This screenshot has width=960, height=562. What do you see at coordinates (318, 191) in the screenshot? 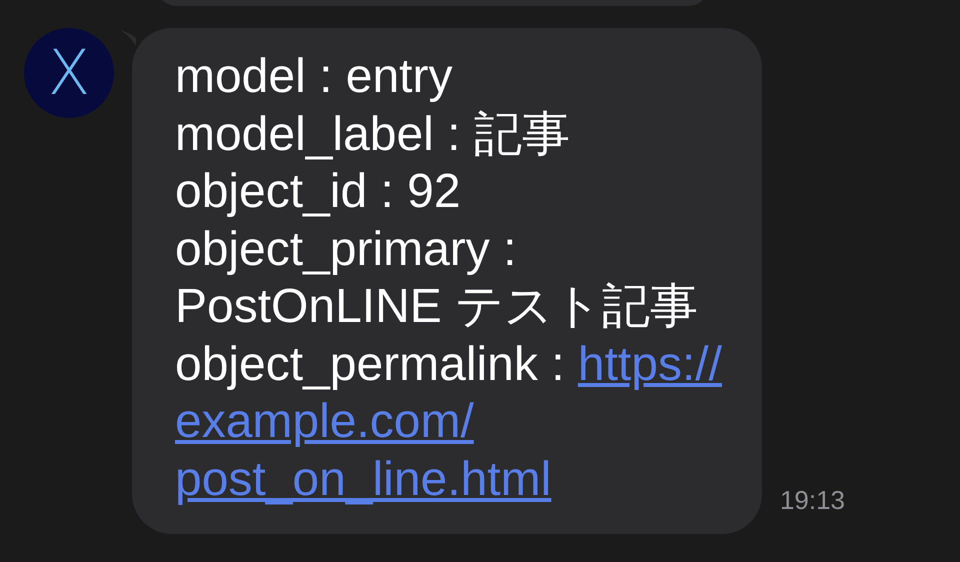
I see `message-text: object_id : 92` at bounding box center [318, 191].